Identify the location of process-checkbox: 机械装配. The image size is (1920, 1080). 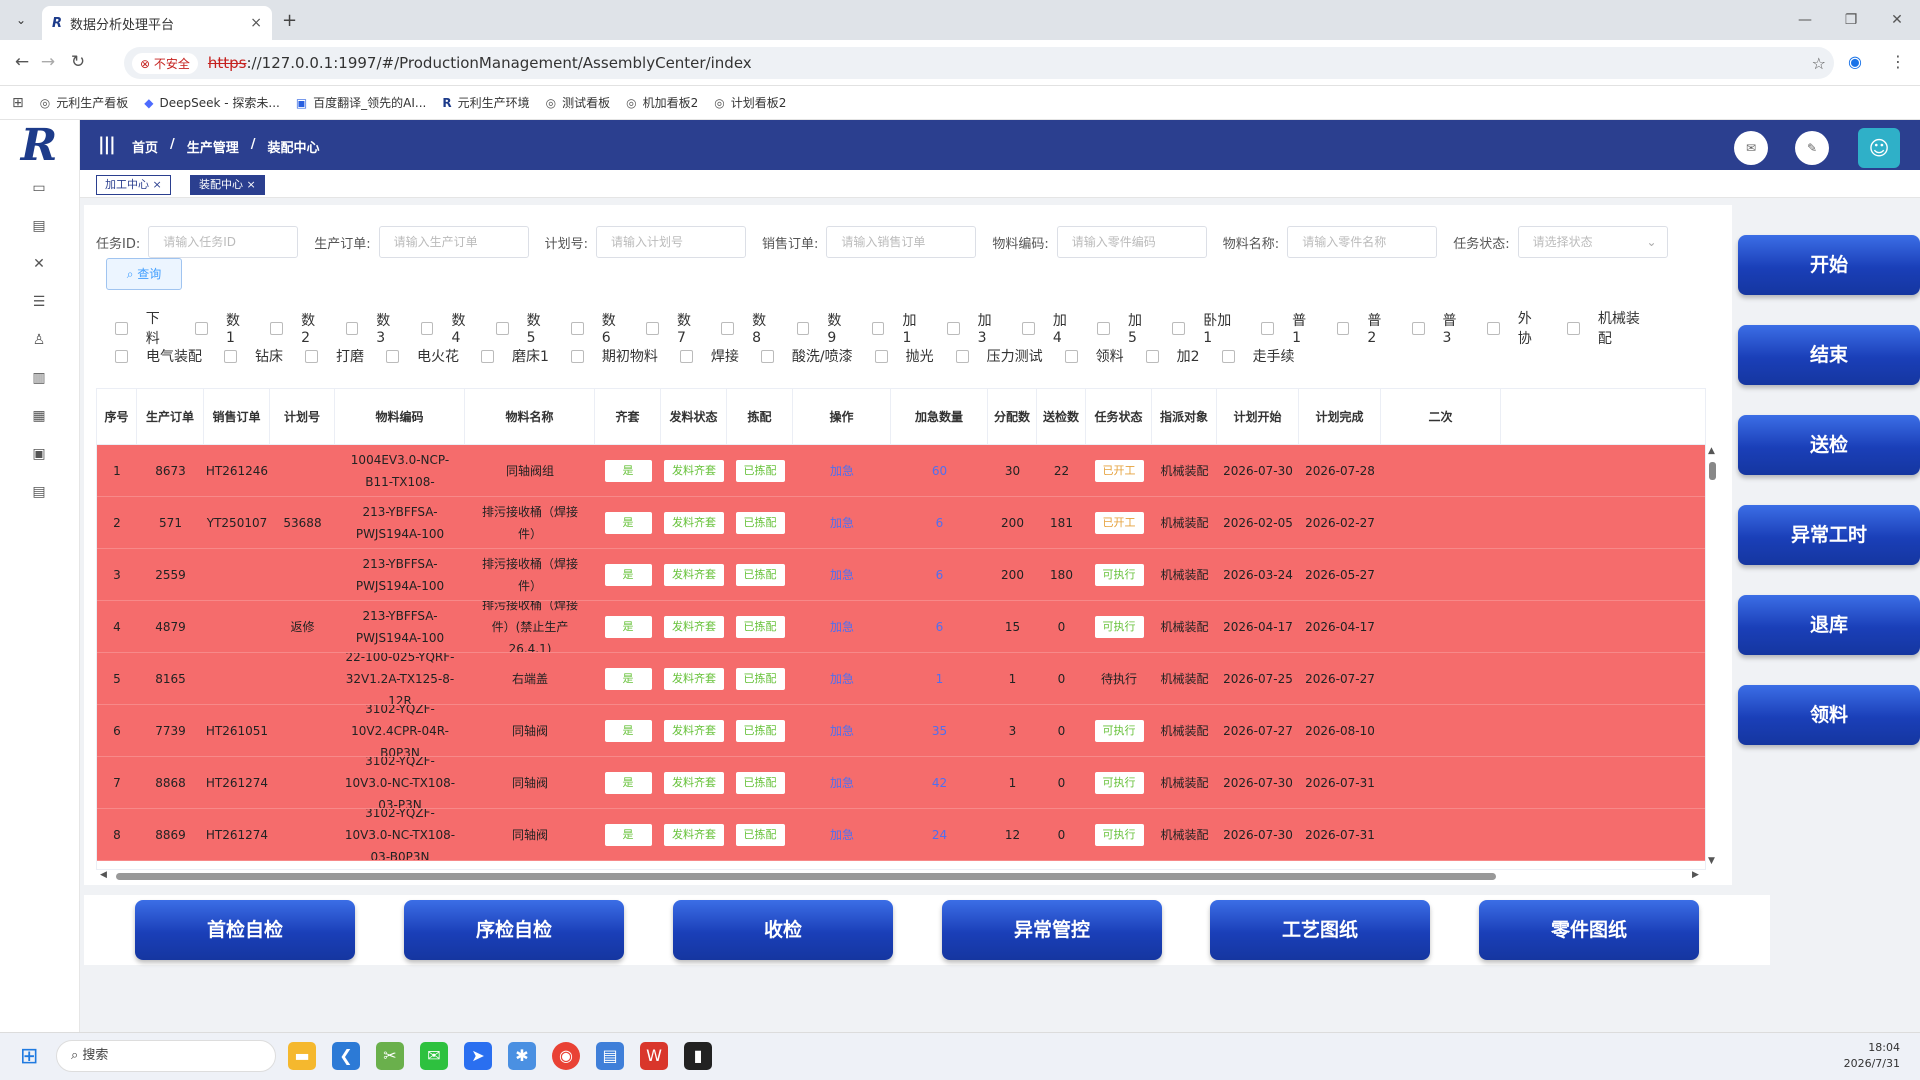
(1610, 328).